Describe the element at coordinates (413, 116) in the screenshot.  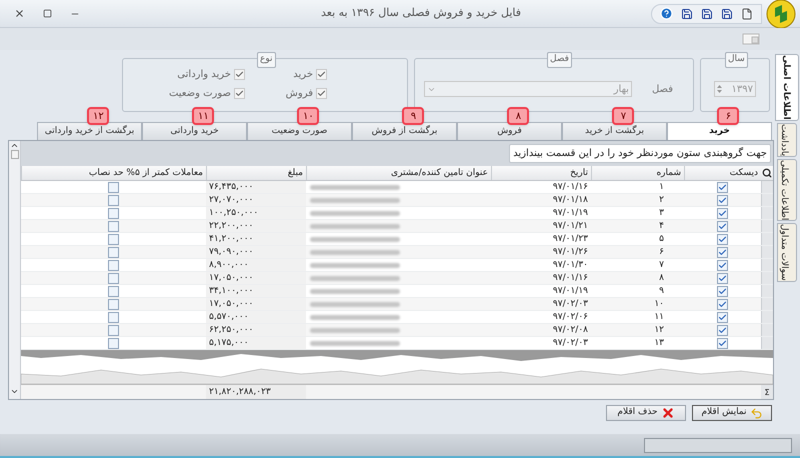
I see `callout-badge: ۹` at that location.